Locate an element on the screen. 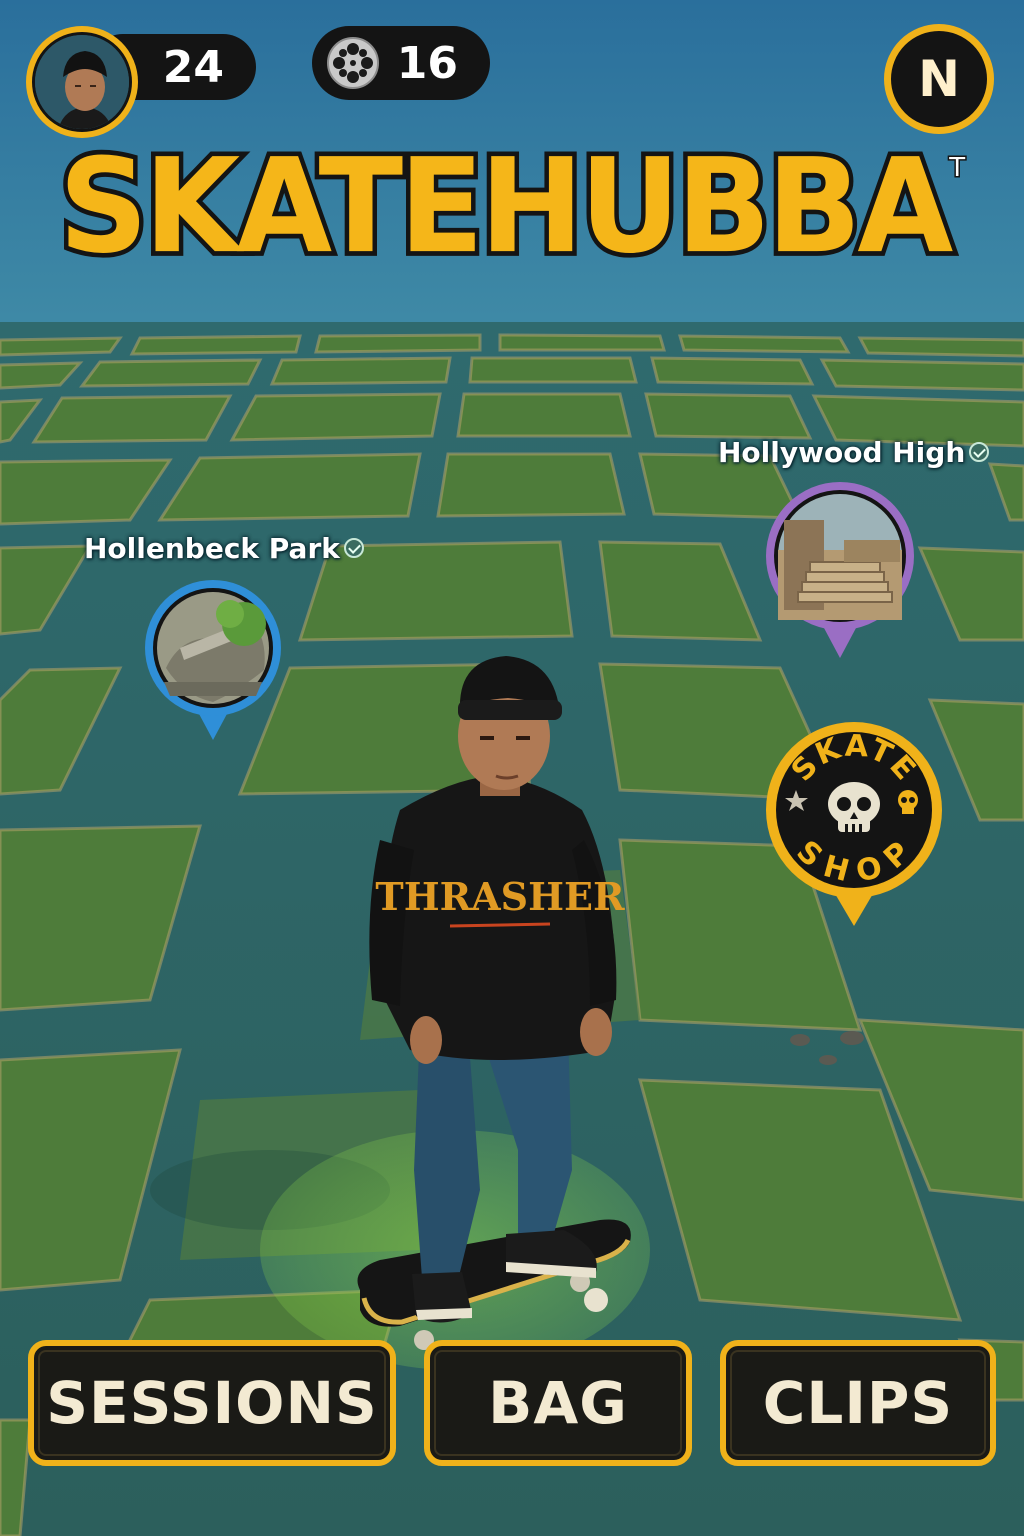  spot-name: Hollenbeck Park is located at coordinates (212, 548).